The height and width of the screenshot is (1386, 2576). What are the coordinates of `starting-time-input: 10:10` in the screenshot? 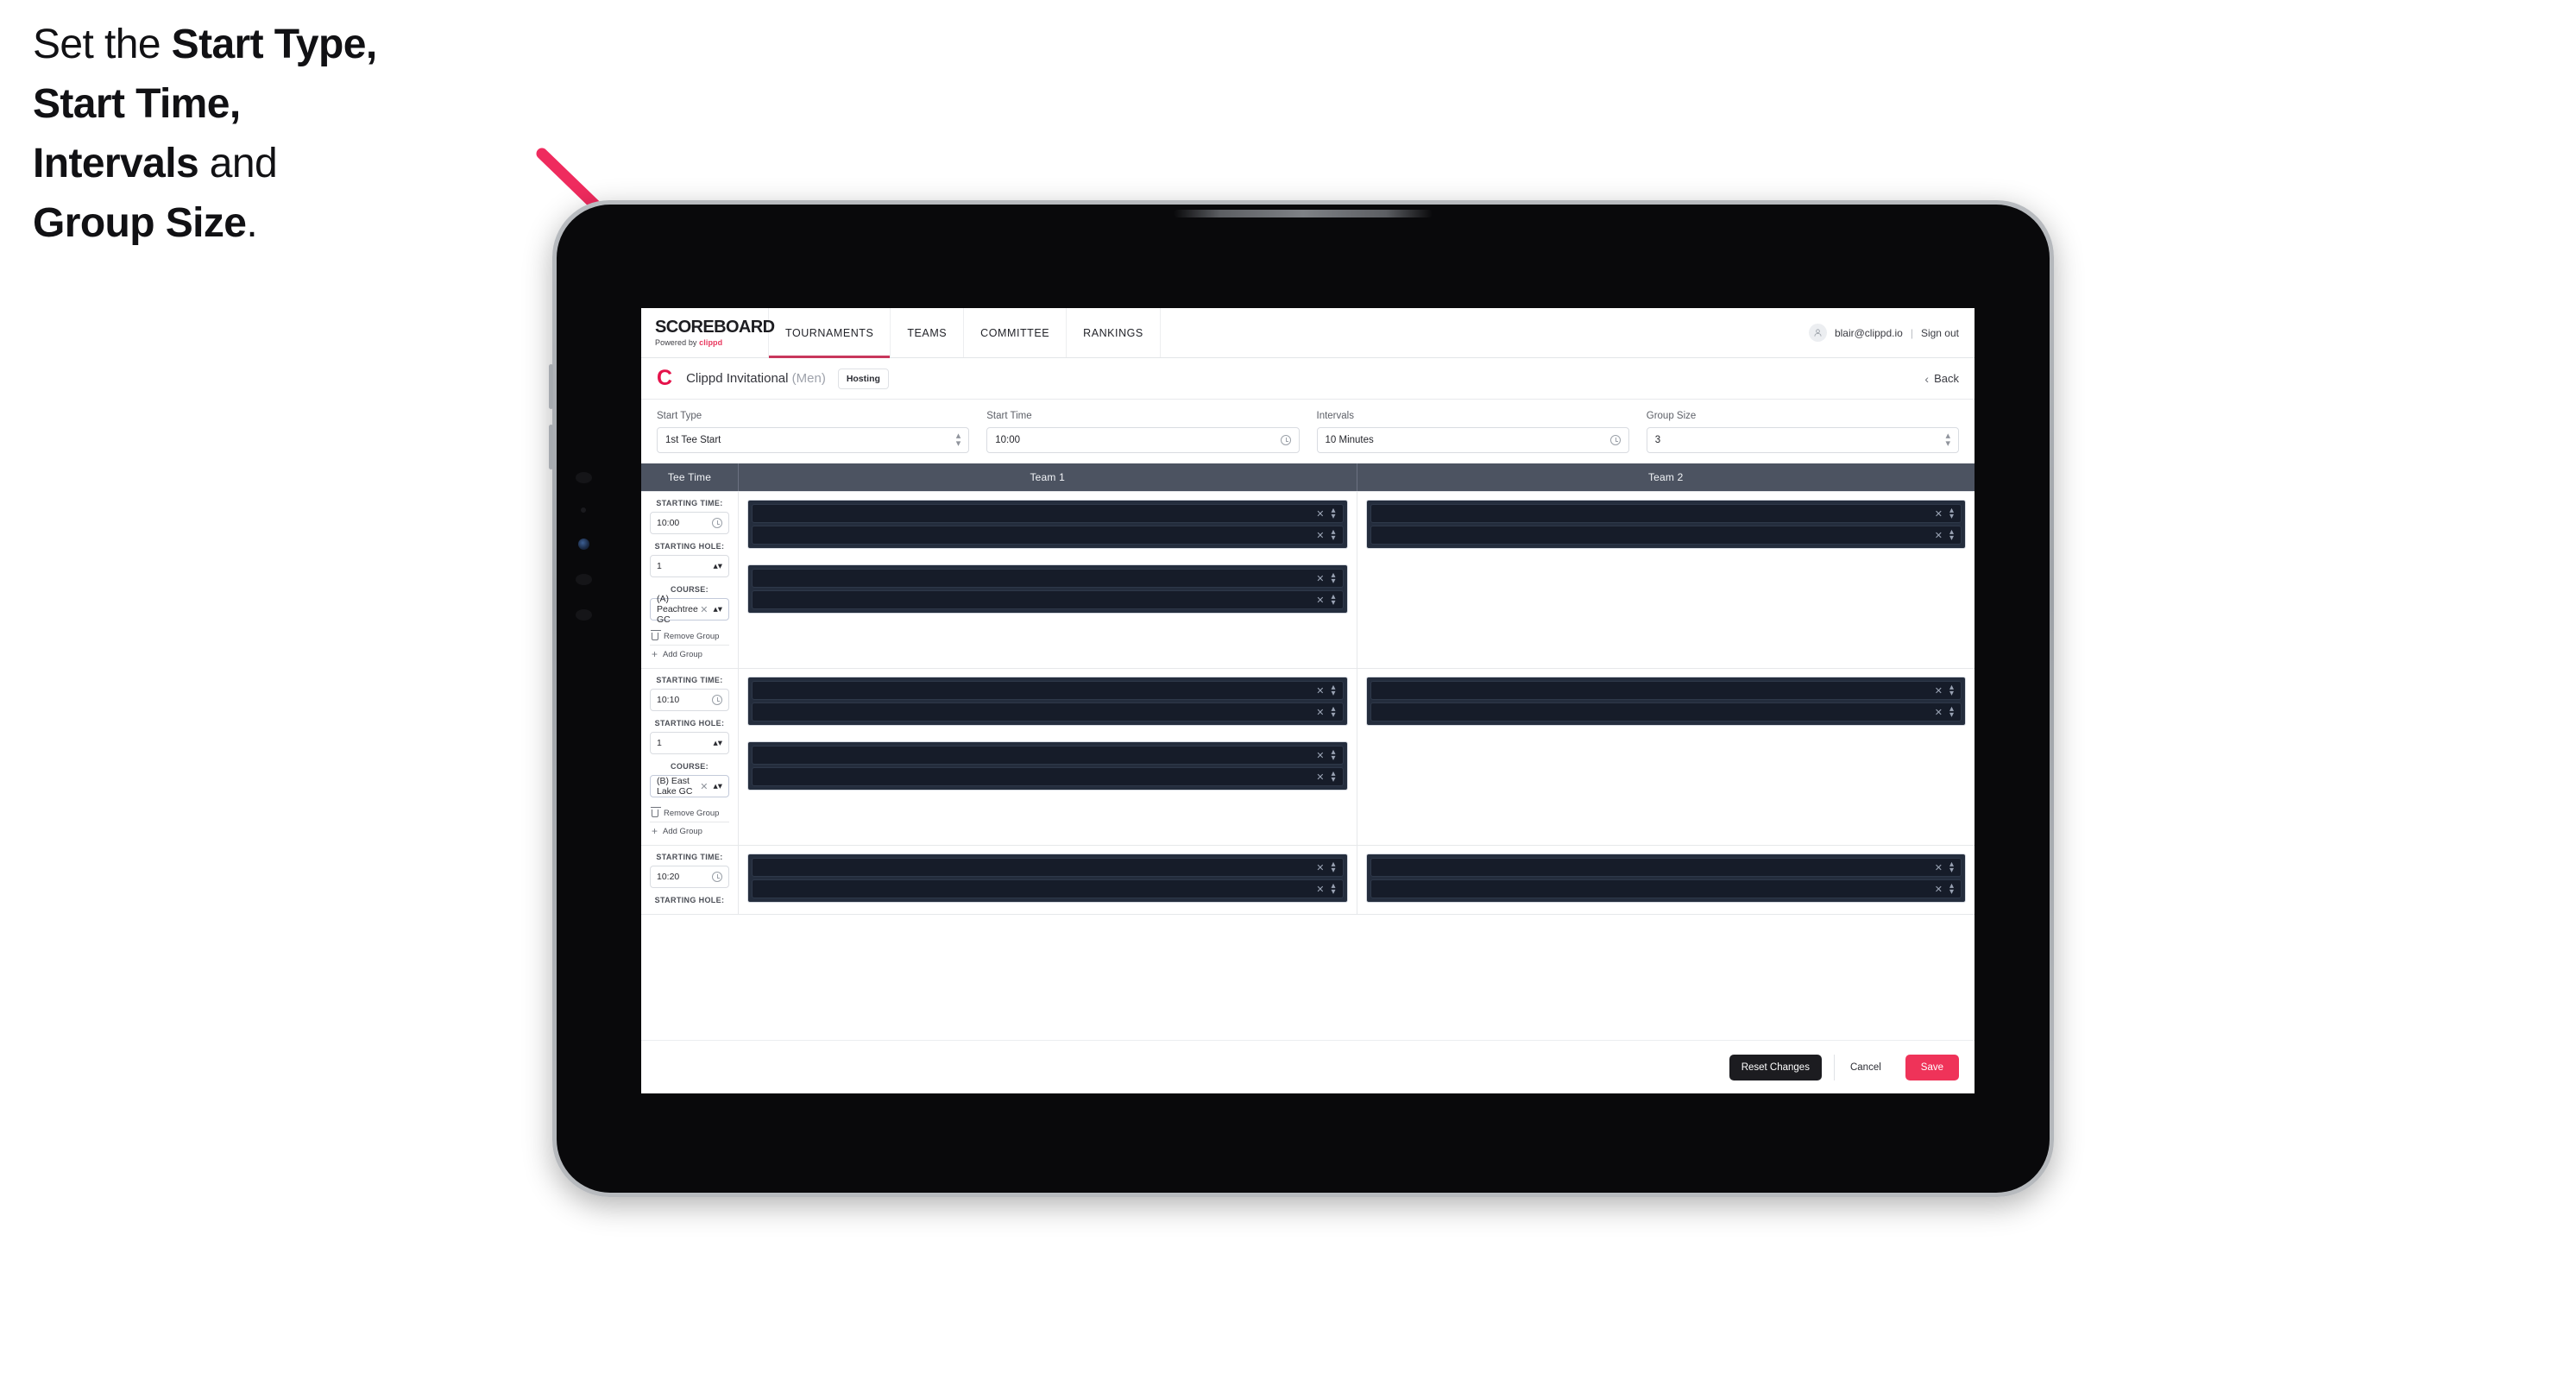 It's located at (690, 700).